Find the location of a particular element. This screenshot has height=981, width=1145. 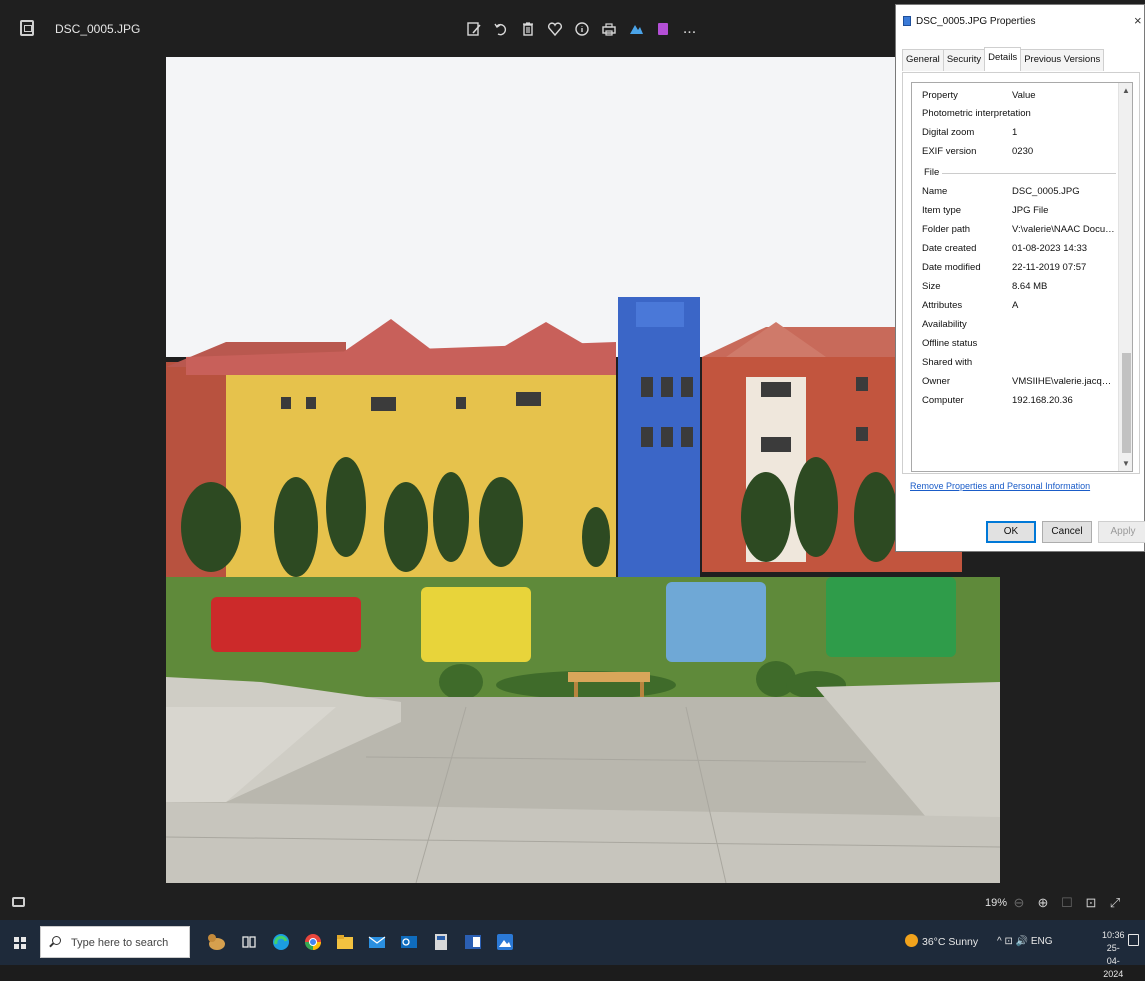

actual-size-icon: ☐ is located at coordinates (1067, 903).